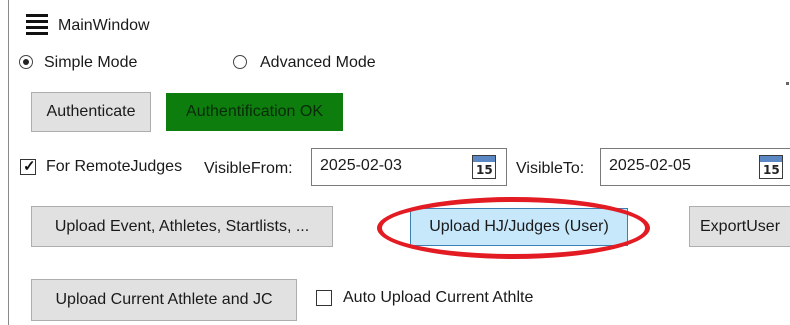  What do you see at coordinates (164, 300) in the screenshot?
I see `upload-current-athlete-button: Upload Current Athlete and JC` at bounding box center [164, 300].